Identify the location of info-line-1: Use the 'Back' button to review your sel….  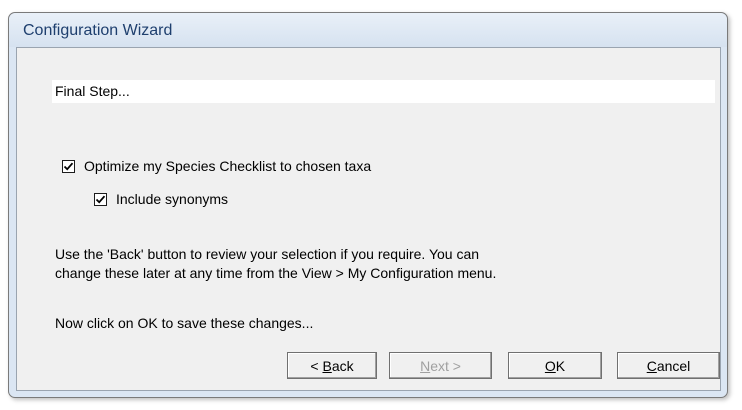
(267, 254).